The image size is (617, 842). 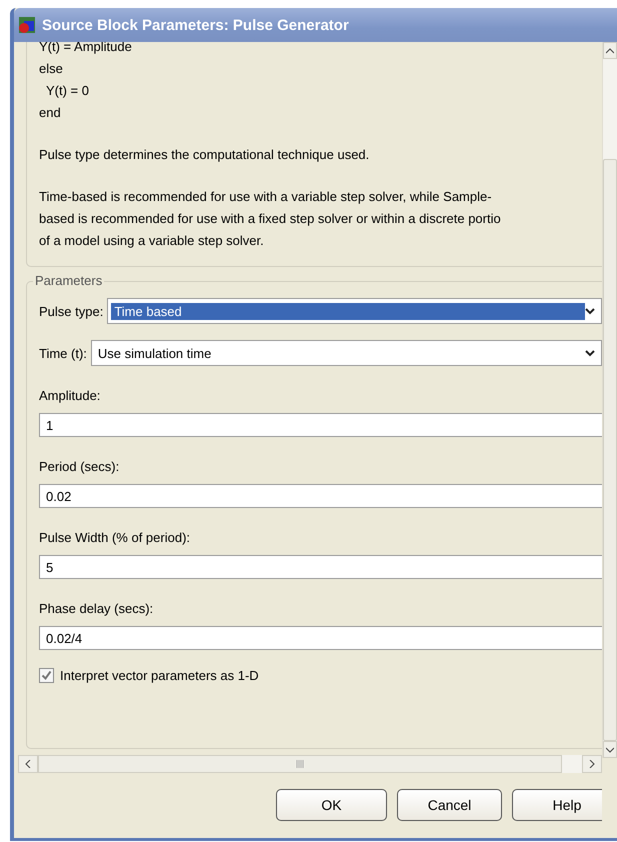 I want to click on checkbox-box, so click(x=46, y=675).